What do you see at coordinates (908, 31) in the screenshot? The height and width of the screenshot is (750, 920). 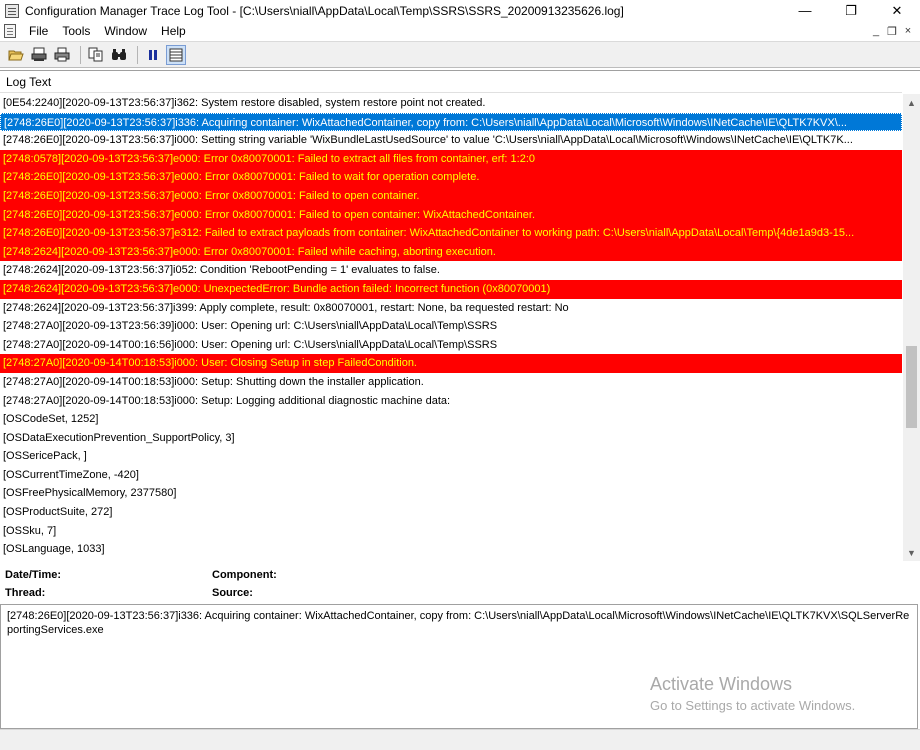 I see `mdi-close-button: ×` at bounding box center [908, 31].